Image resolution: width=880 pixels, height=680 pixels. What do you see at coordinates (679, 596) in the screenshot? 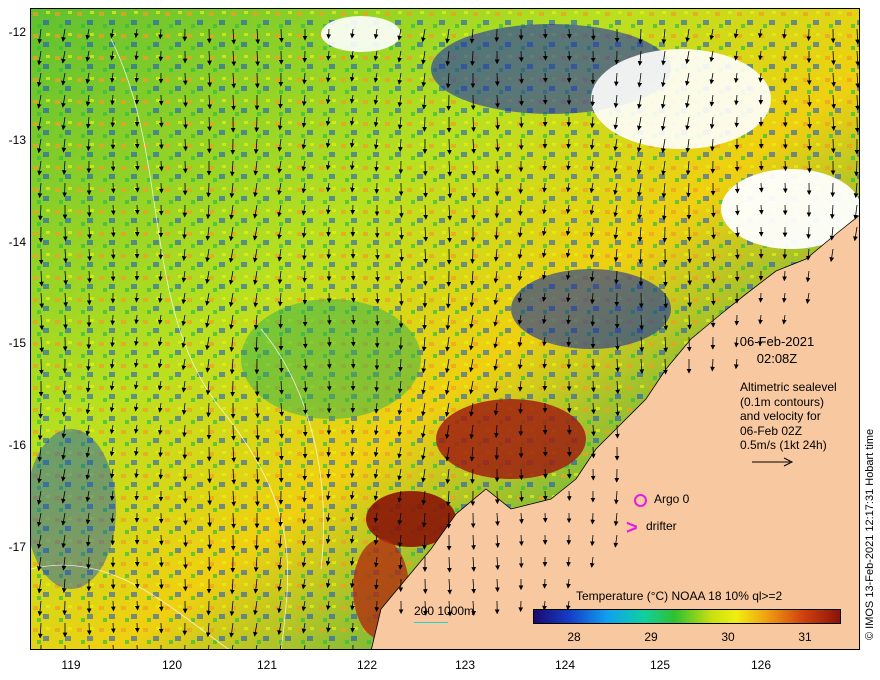
I see `colorbar-title: Temperature (°C) NOAA 18 10% ql>=2` at bounding box center [679, 596].